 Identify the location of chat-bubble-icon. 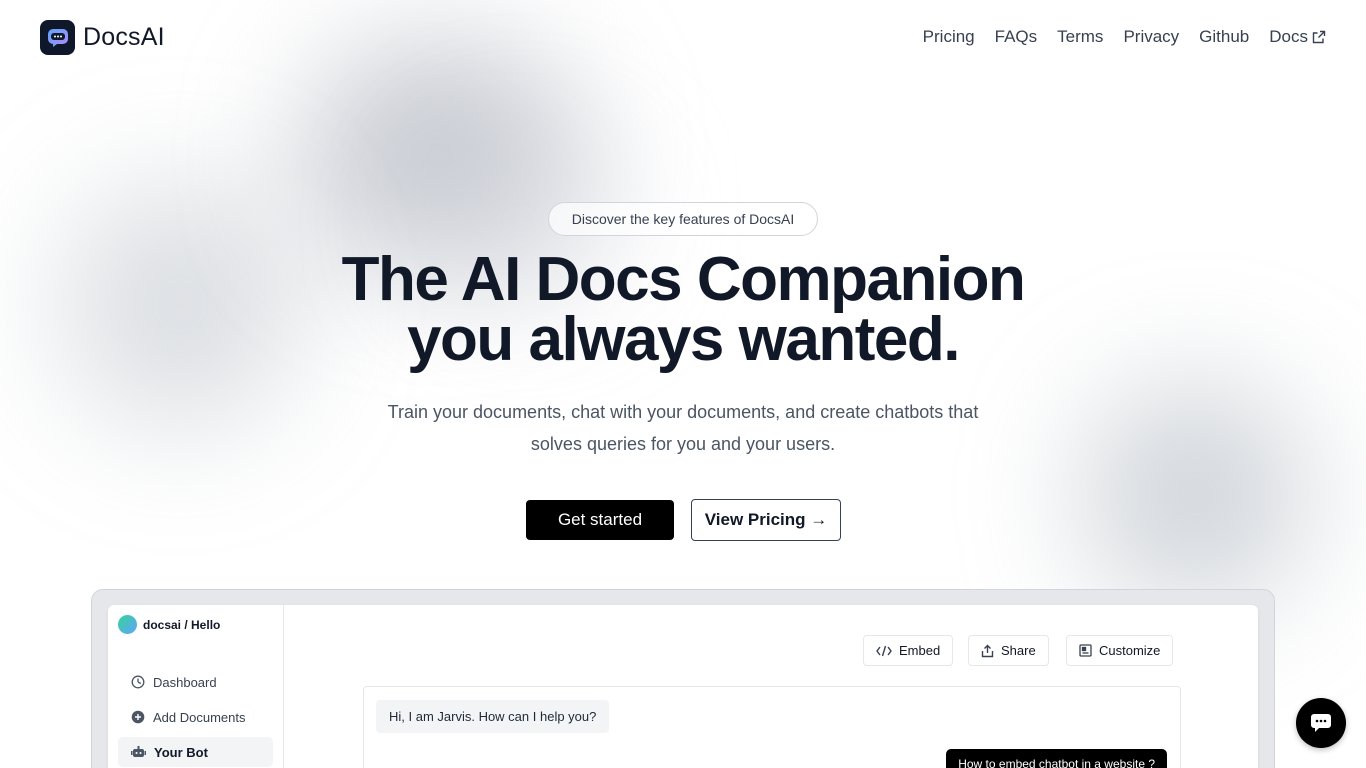
(1321, 723).